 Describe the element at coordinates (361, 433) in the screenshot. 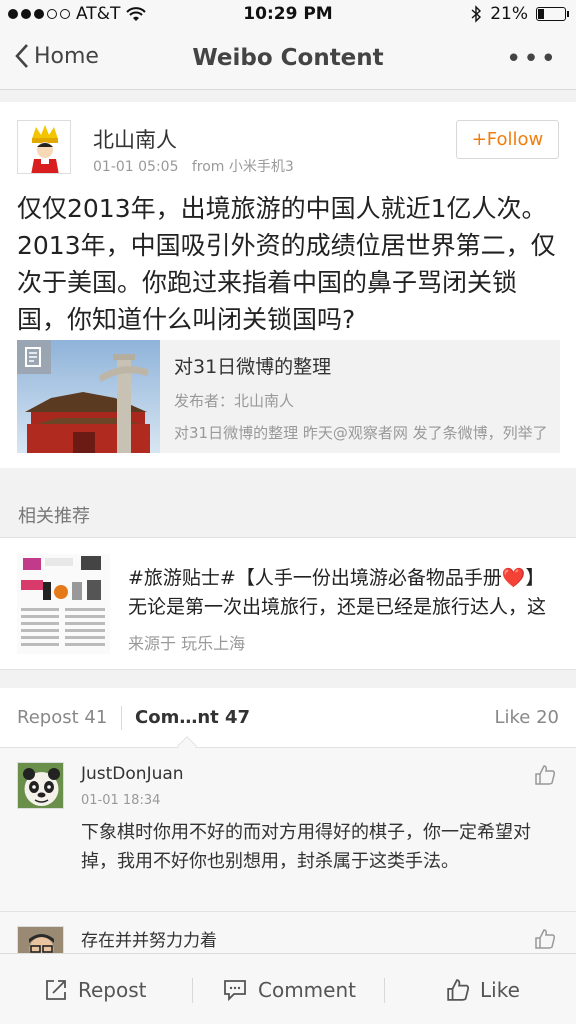

I see `article-description: 对31日微博的整理 昨天@观察者网 发了条微博，列举了` at that location.